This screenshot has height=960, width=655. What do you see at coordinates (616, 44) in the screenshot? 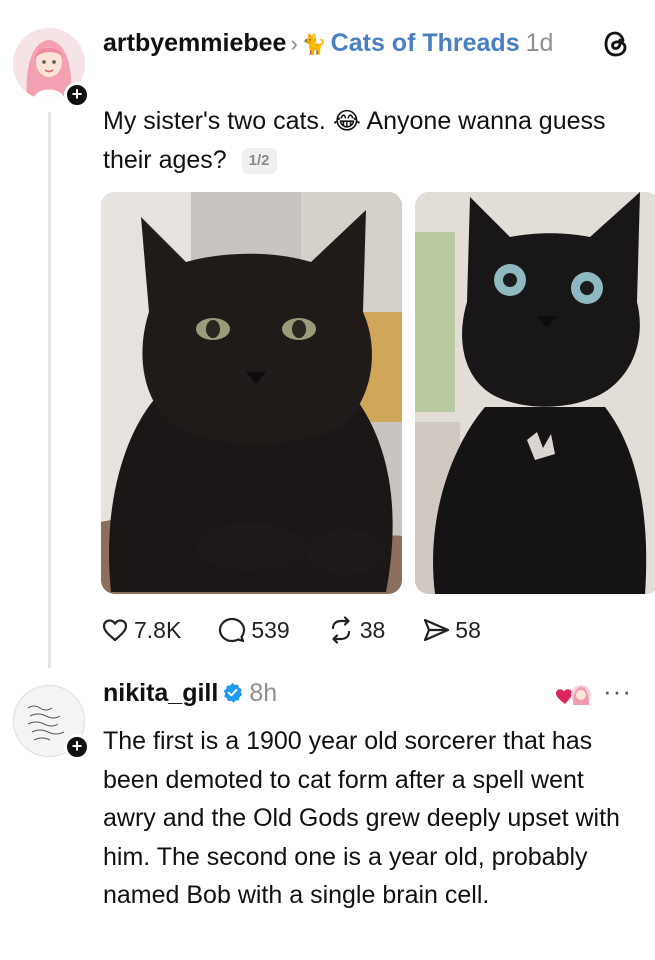
I see `threads-logo-icon` at bounding box center [616, 44].